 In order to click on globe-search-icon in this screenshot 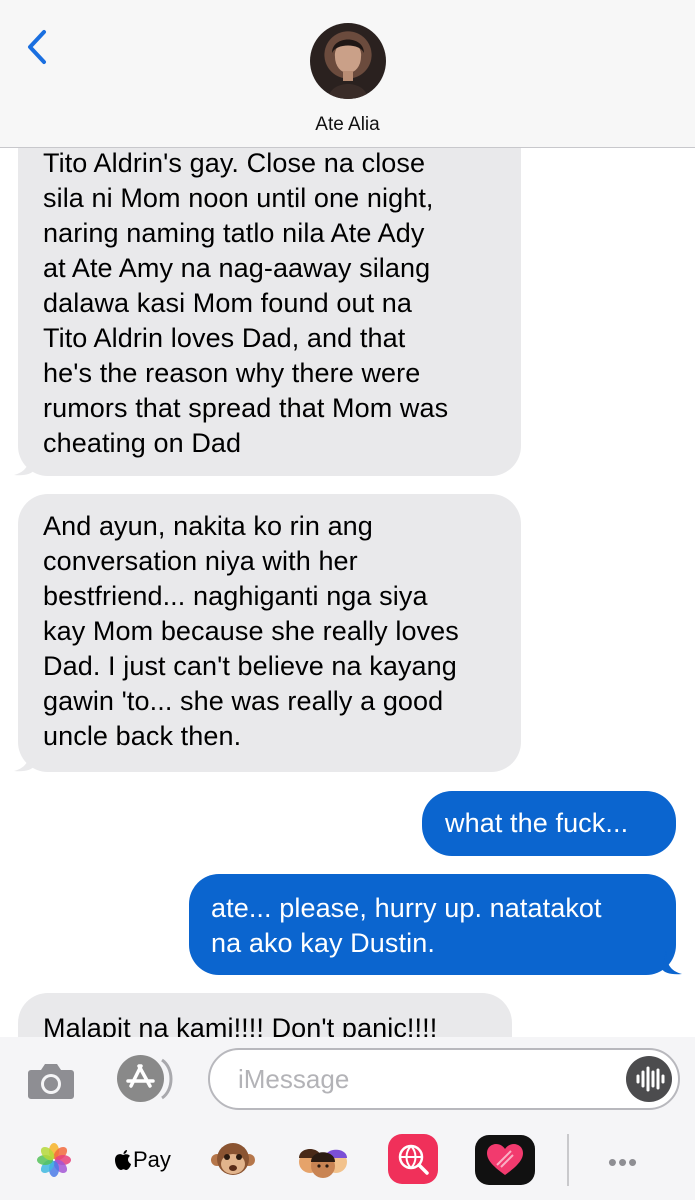, I will do `click(413, 1159)`.